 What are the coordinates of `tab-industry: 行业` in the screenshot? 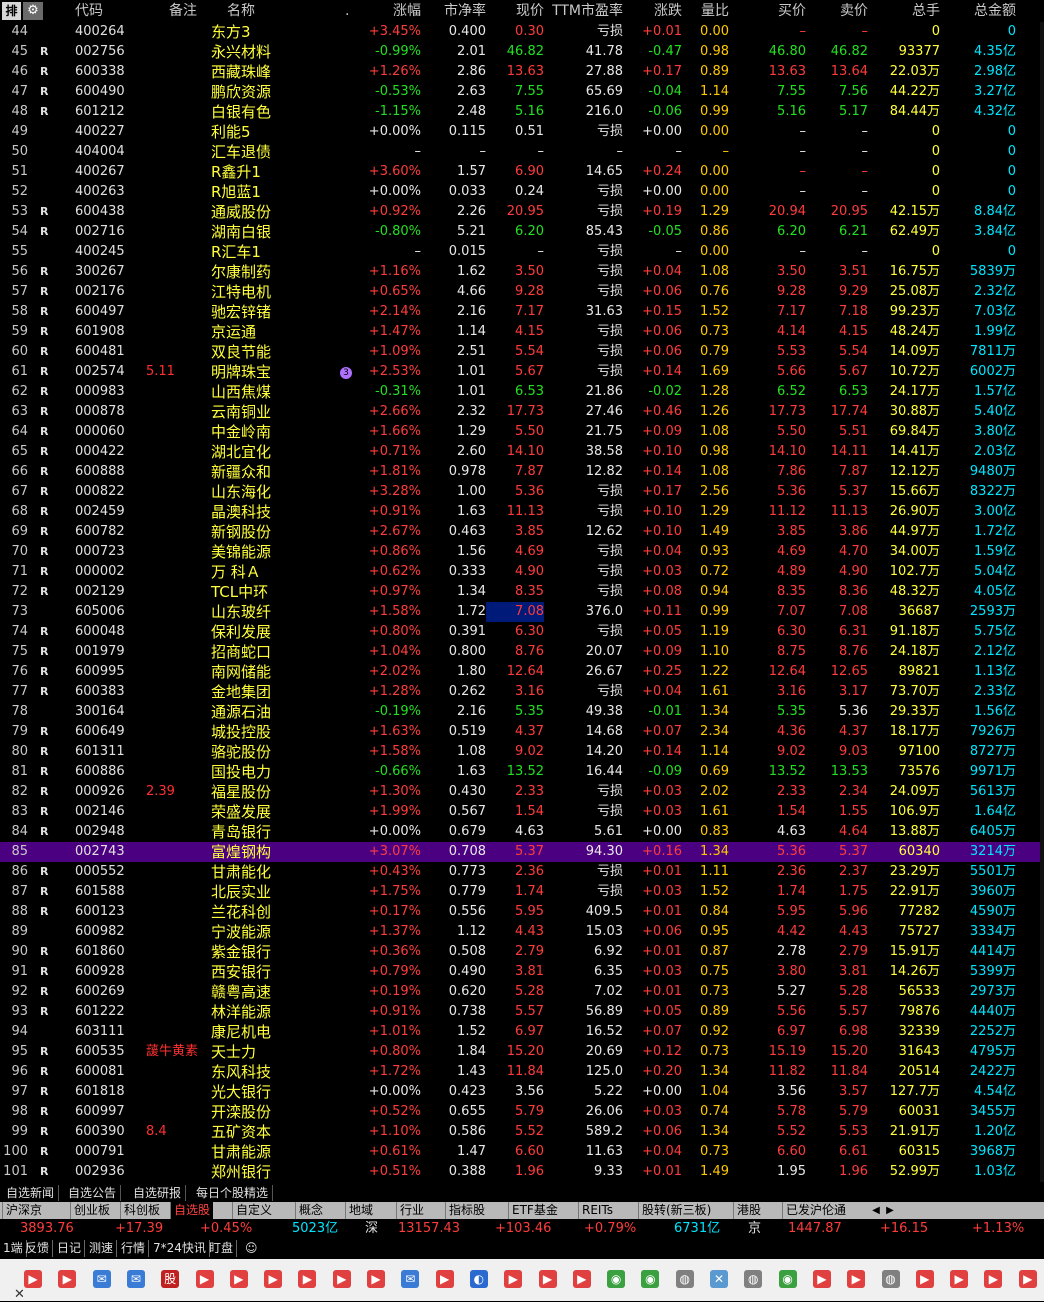 It's located at (411, 1210).